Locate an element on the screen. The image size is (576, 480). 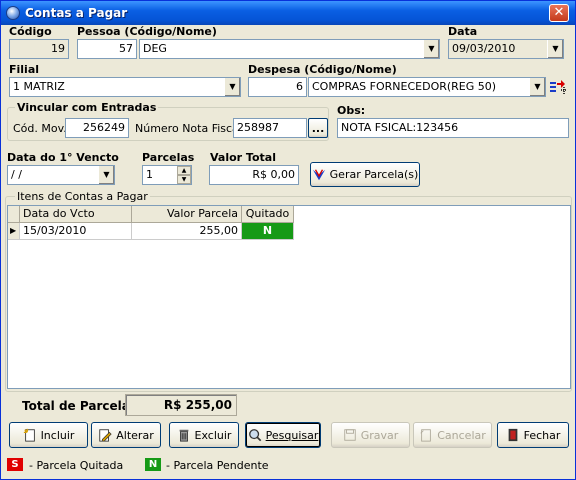
data-select: 09/03/2010 ▼ is located at coordinates (506, 49).